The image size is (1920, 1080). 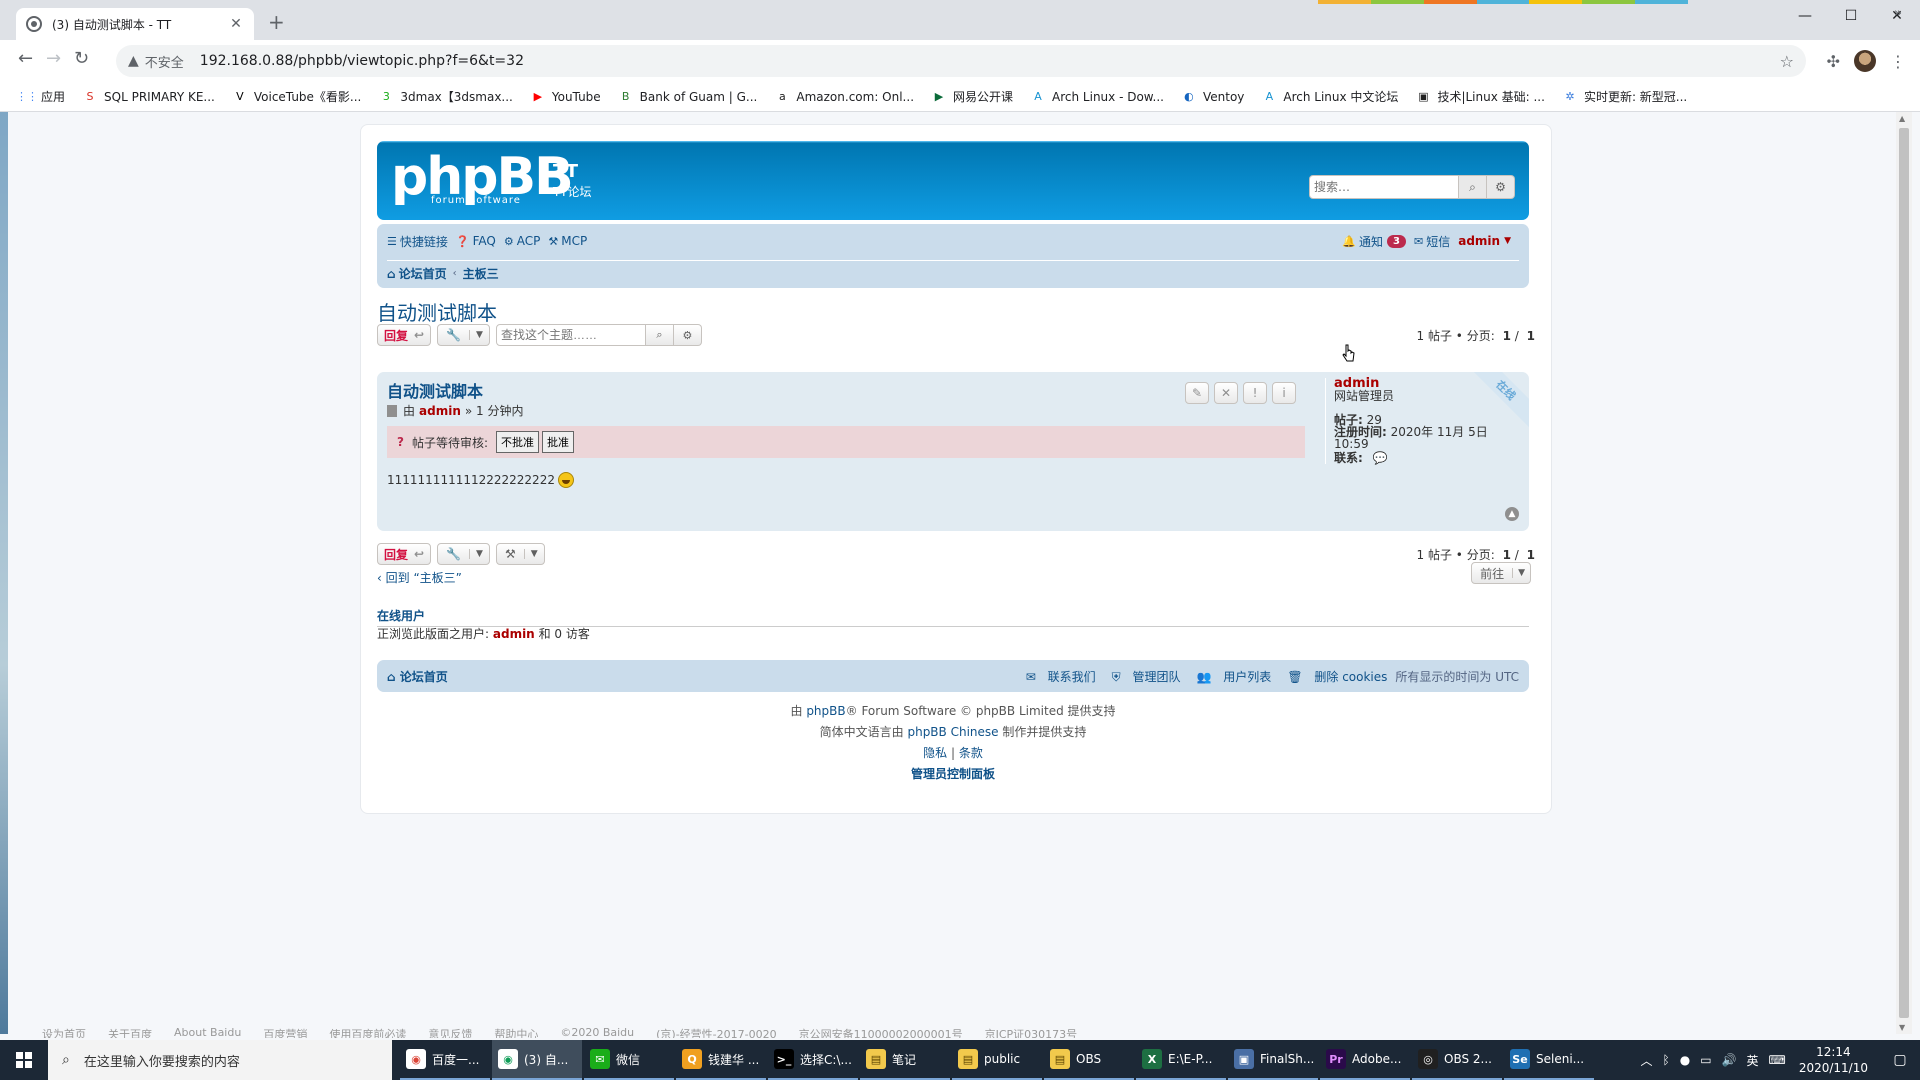 I want to click on profile-avatar, so click(x=1865, y=61).